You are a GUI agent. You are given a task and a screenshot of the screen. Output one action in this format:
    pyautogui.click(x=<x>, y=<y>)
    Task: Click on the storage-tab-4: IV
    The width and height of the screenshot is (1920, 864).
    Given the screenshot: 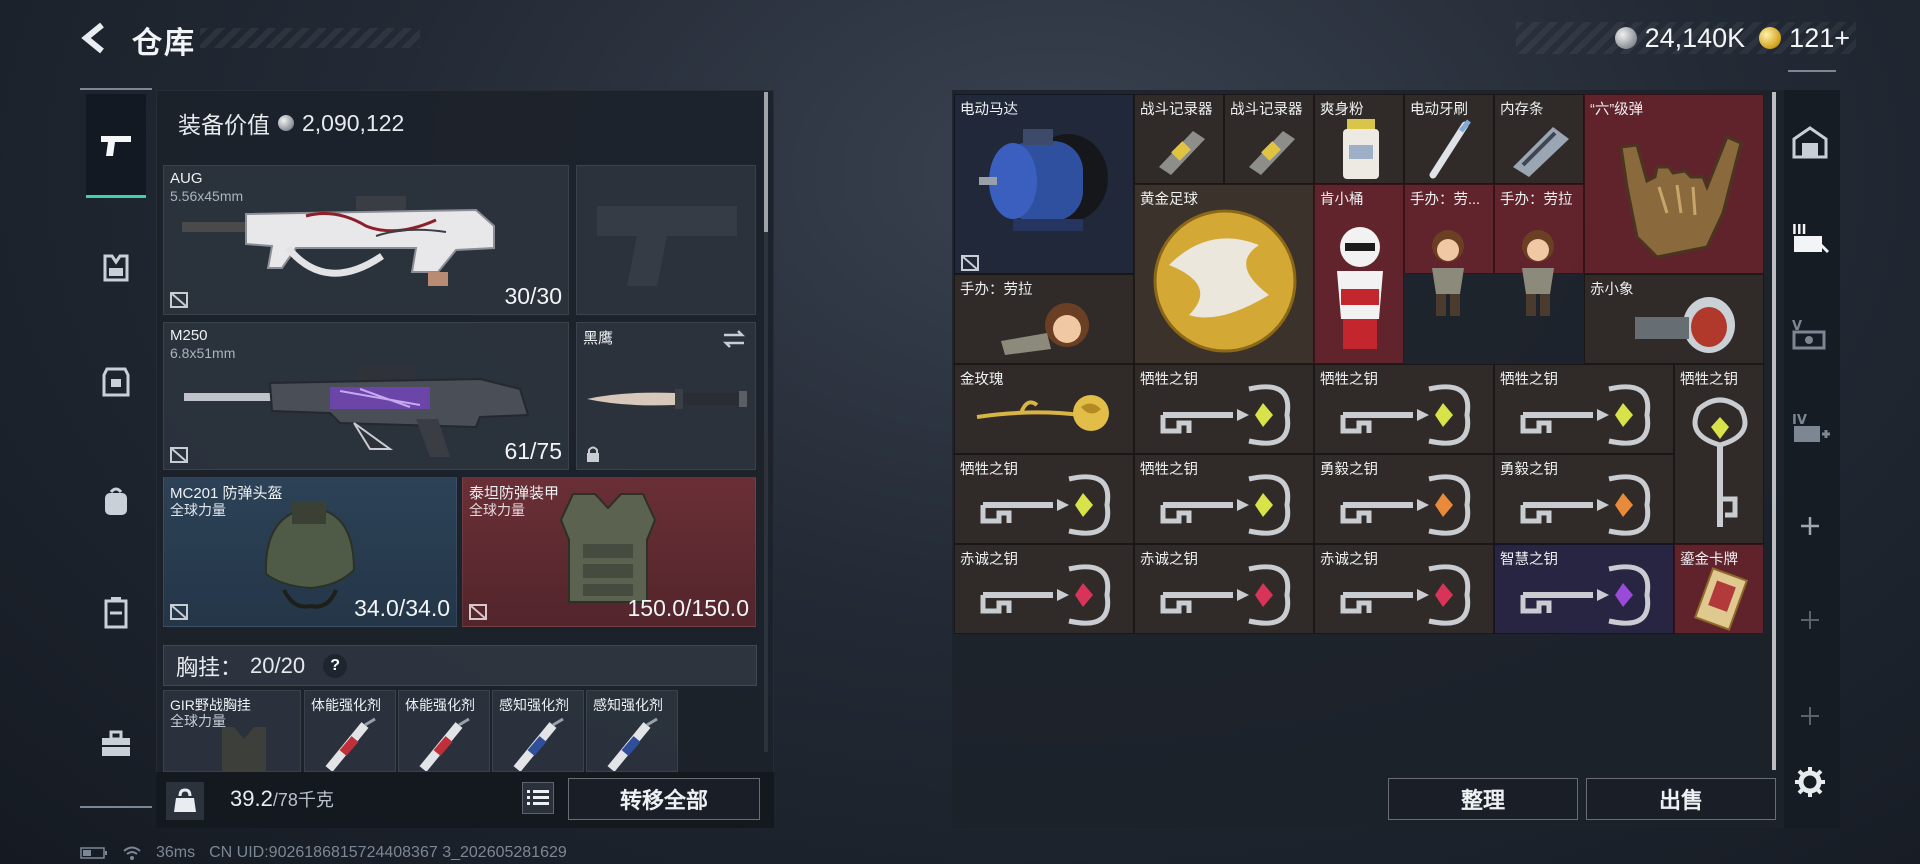 What is the action you would take?
    pyautogui.click(x=1810, y=428)
    